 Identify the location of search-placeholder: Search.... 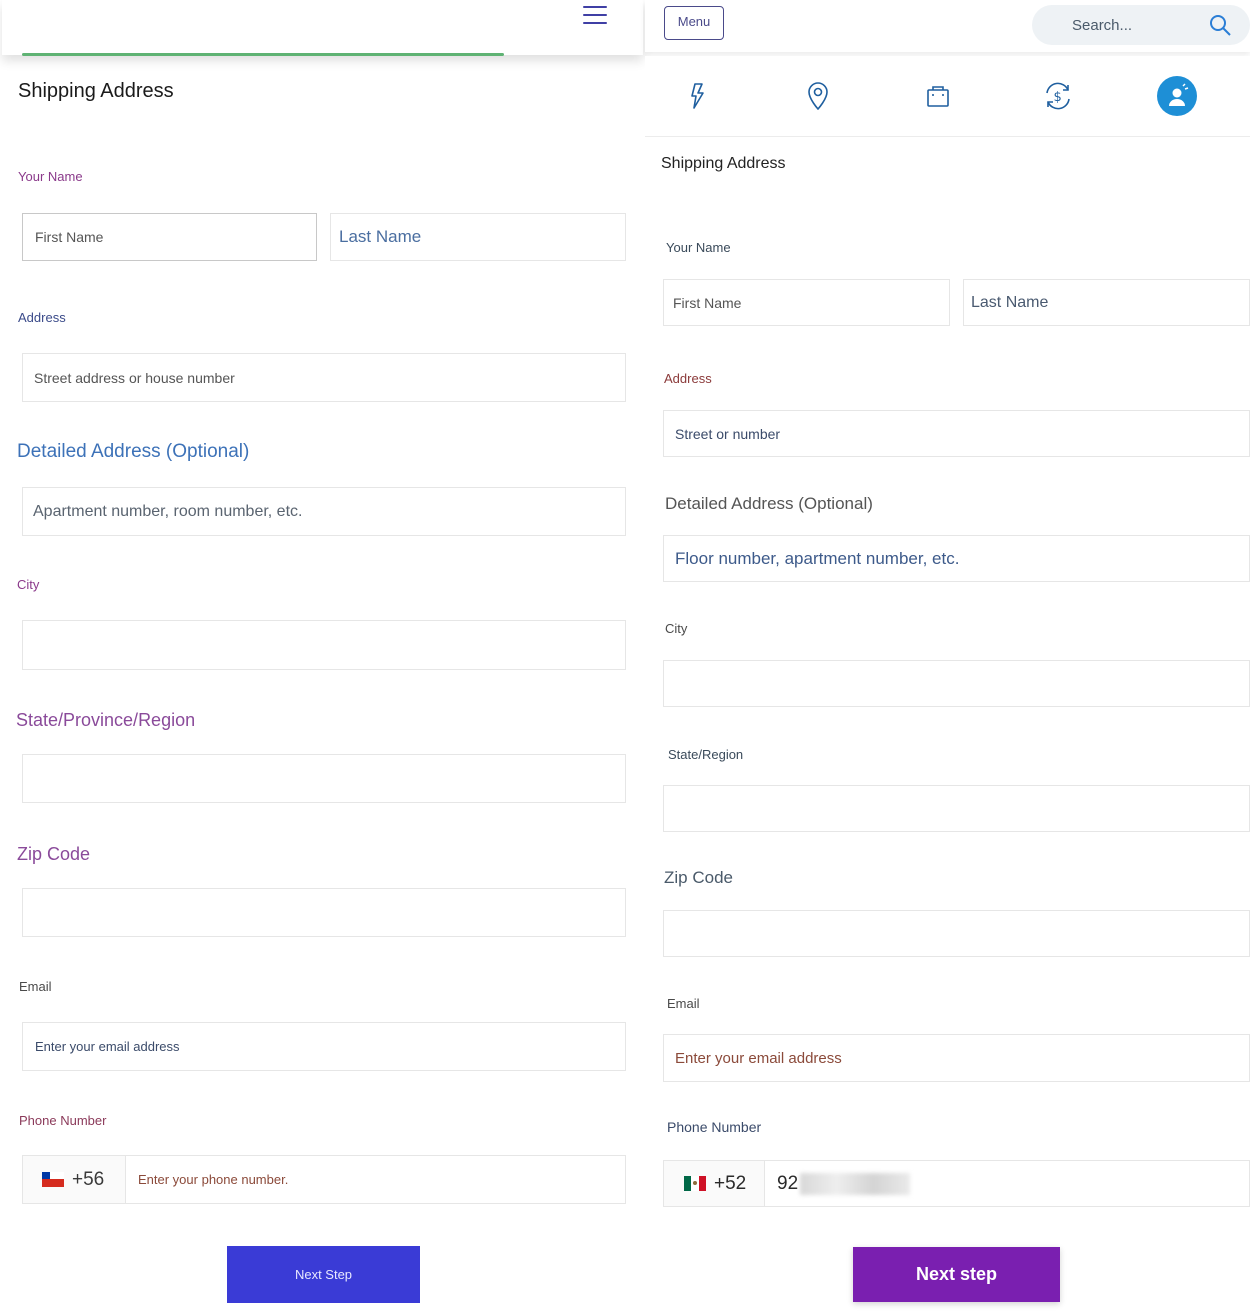
(1102, 25).